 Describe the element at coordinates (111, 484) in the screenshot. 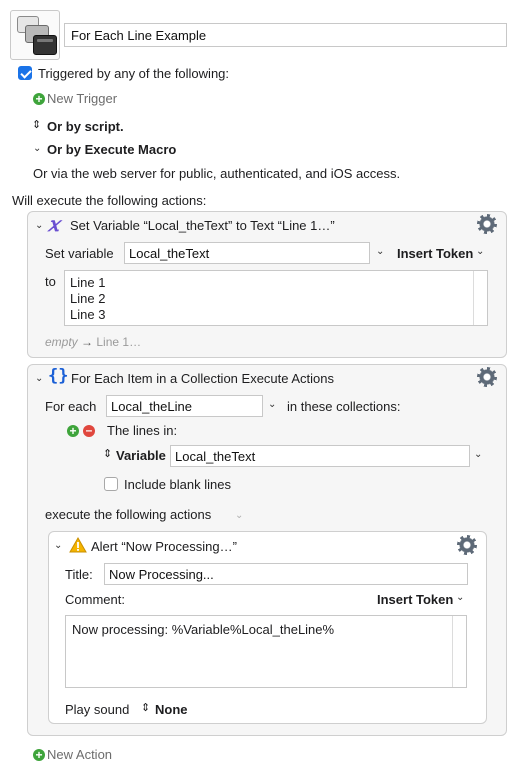

I see `include-blank-checkbox` at that location.